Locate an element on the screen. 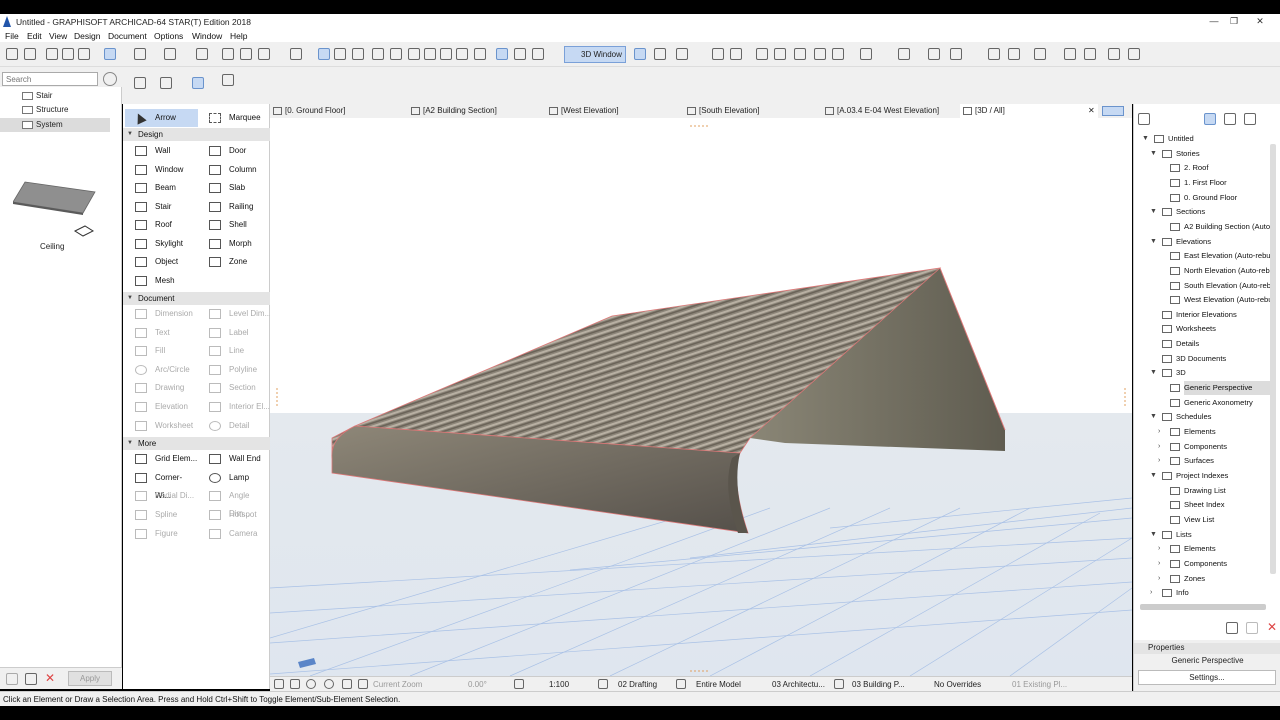  tool-shell: Shell is located at coordinates (235, 225).